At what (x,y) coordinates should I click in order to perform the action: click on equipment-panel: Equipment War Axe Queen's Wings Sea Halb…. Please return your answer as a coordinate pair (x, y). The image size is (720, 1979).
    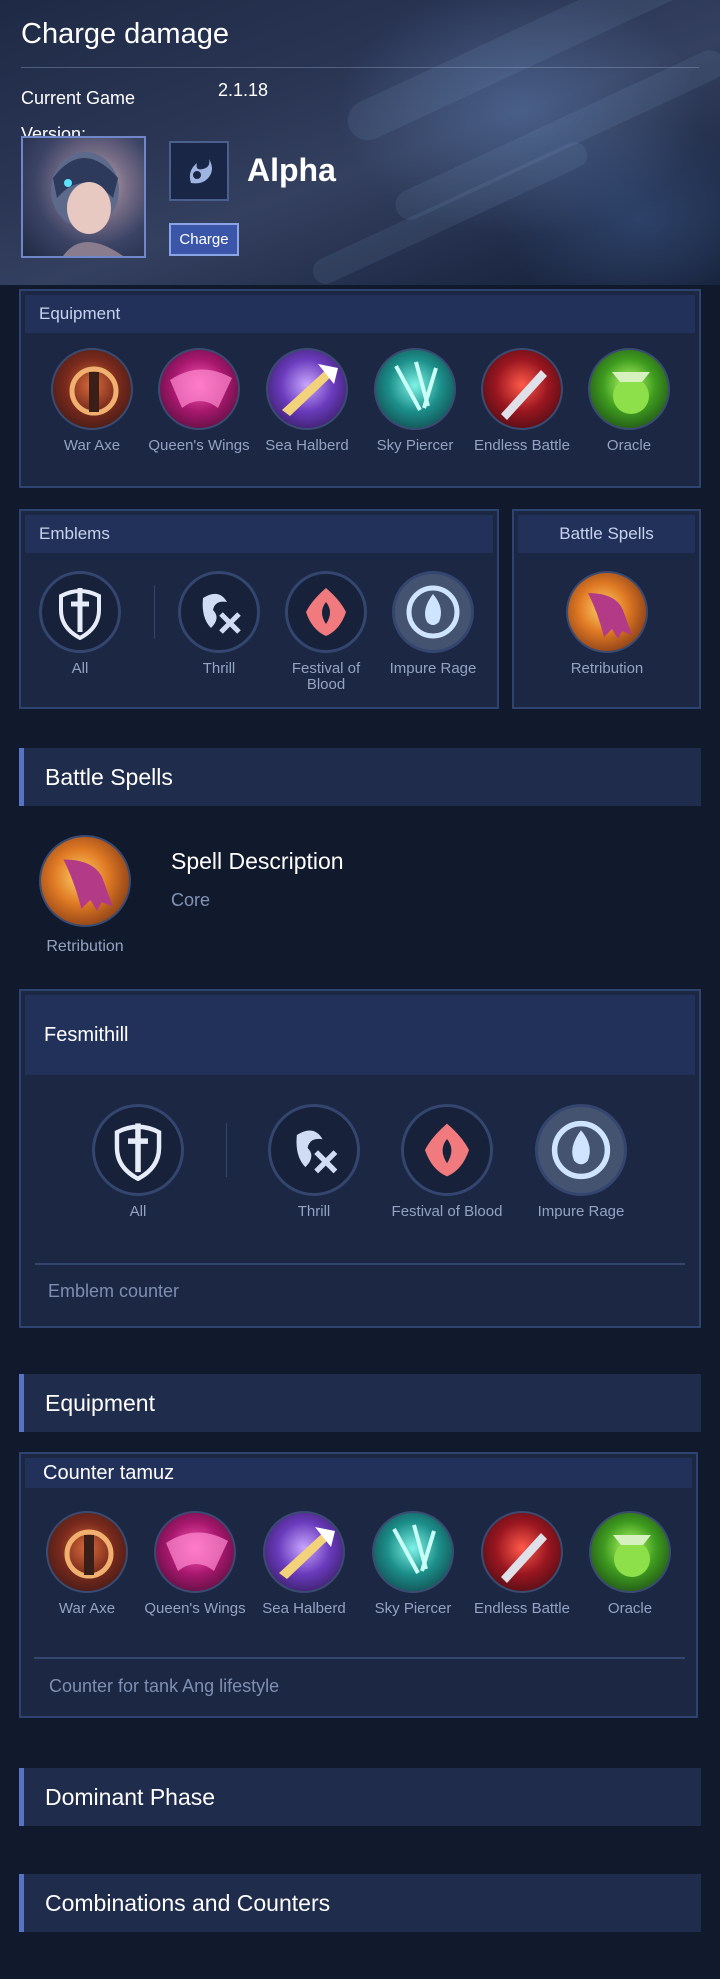
    Looking at the image, I should click on (360, 388).